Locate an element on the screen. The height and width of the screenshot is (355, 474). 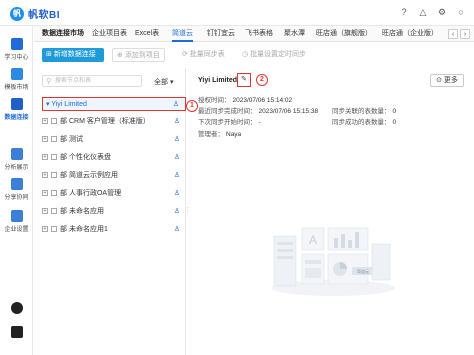
more-label: 更多 is located at coordinates (450, 80).